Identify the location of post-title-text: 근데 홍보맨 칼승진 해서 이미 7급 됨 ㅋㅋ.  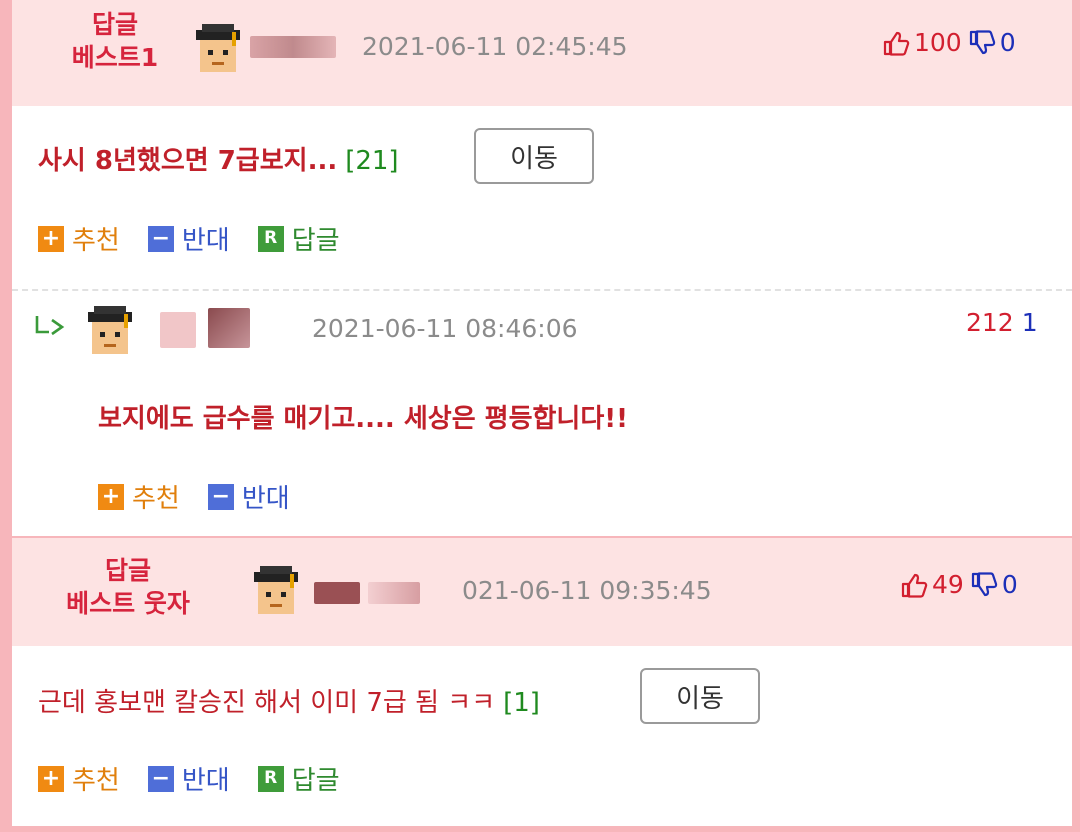
(266, 703).